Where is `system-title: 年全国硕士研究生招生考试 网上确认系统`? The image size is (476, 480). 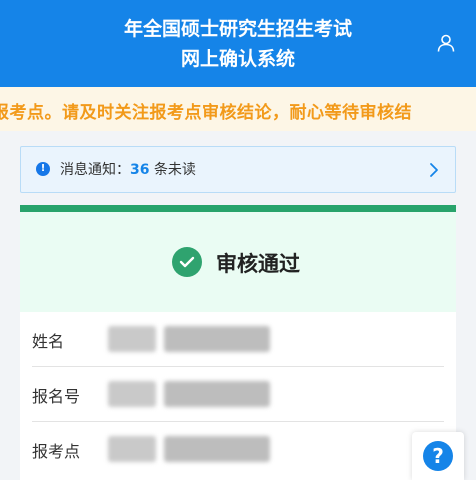
system-title: 年全国硕士研究生招生考试 网上确认系统 is located at coordinates (238, 44).